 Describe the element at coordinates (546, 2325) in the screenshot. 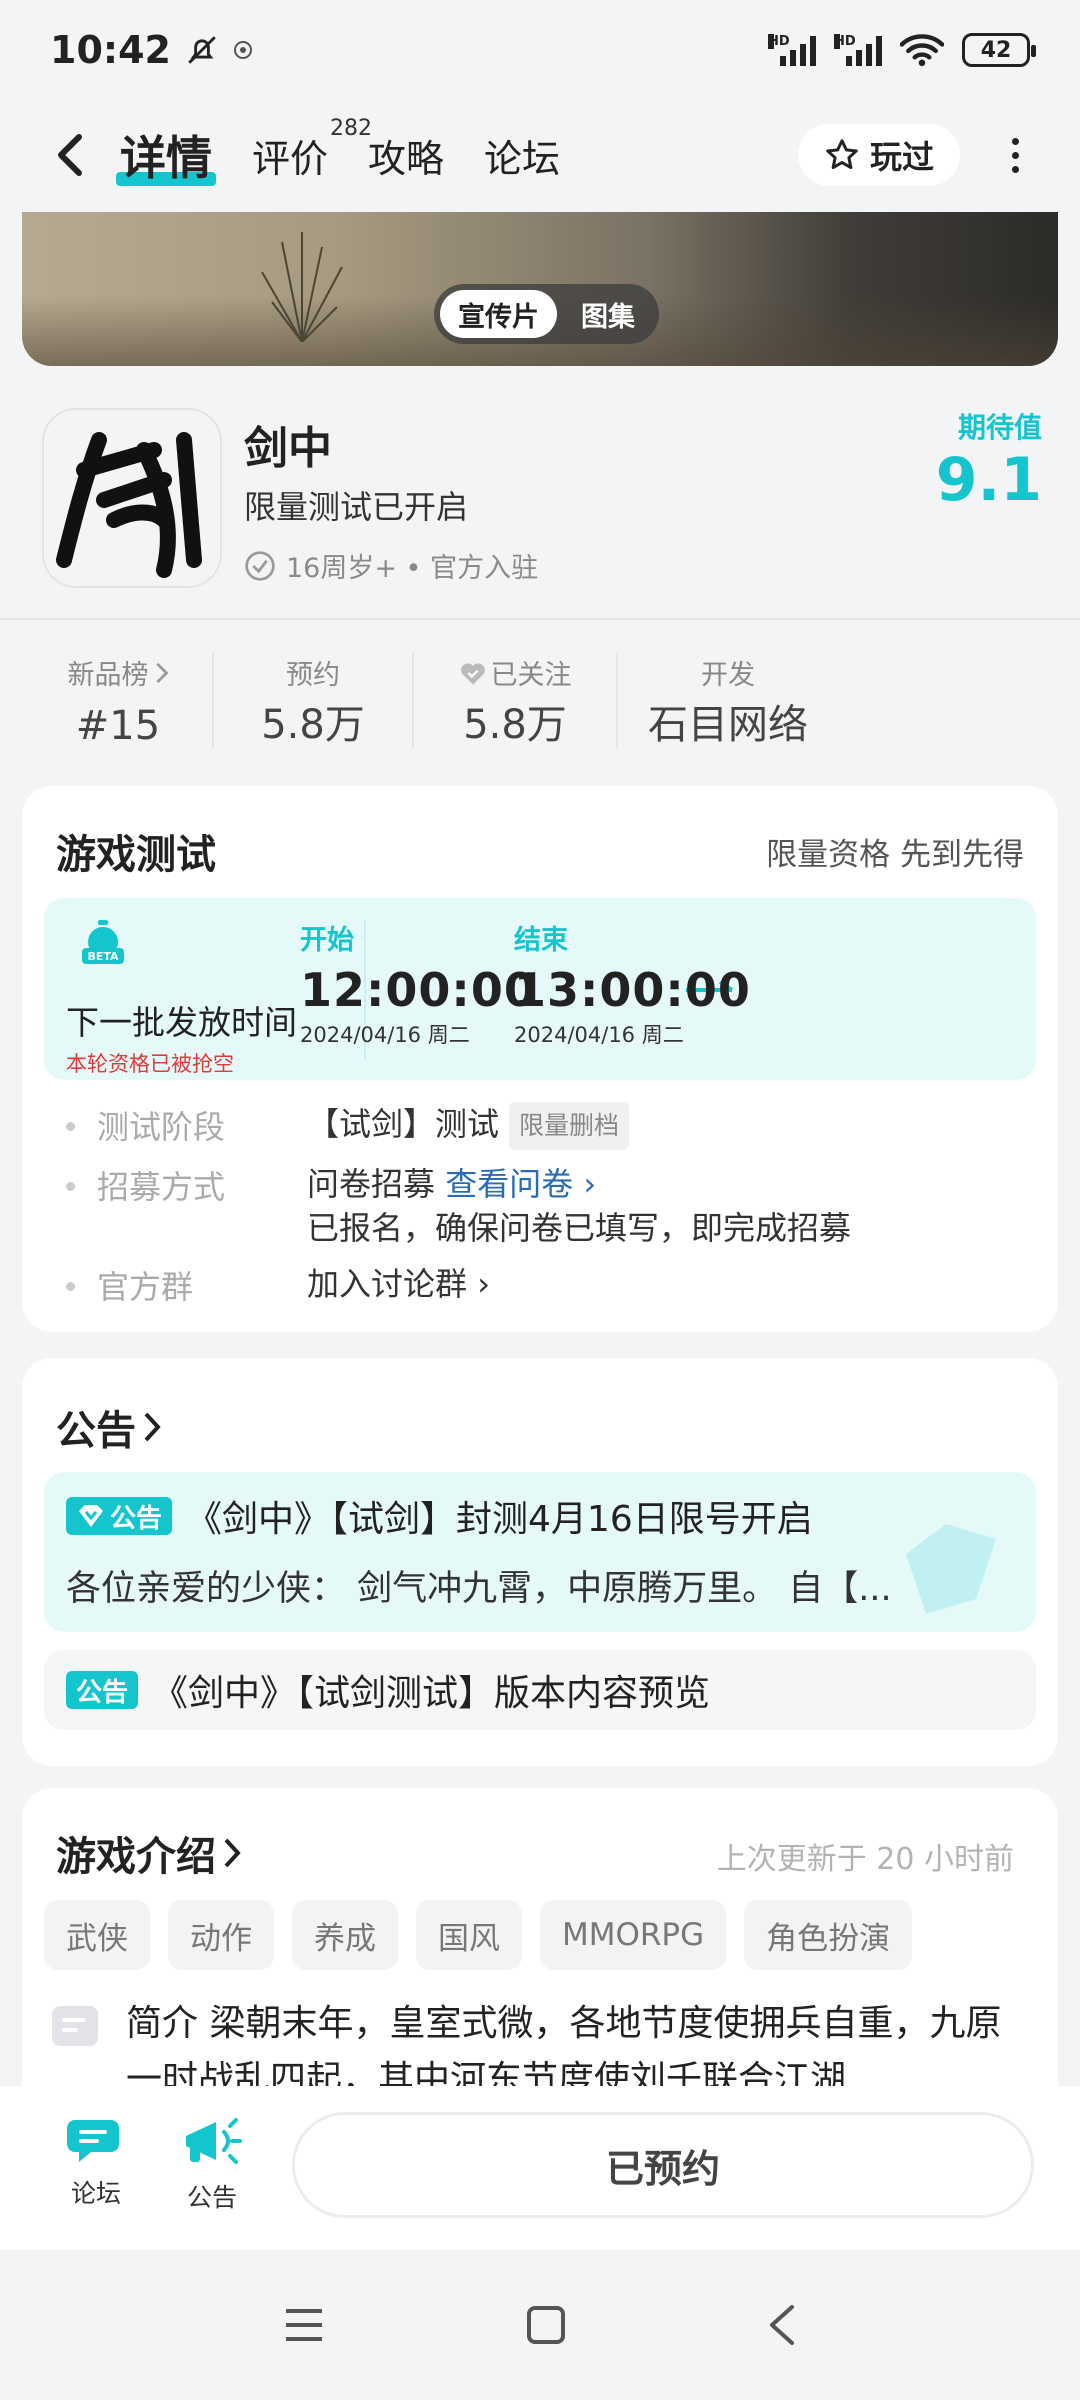

I see `home-icon` at that location.